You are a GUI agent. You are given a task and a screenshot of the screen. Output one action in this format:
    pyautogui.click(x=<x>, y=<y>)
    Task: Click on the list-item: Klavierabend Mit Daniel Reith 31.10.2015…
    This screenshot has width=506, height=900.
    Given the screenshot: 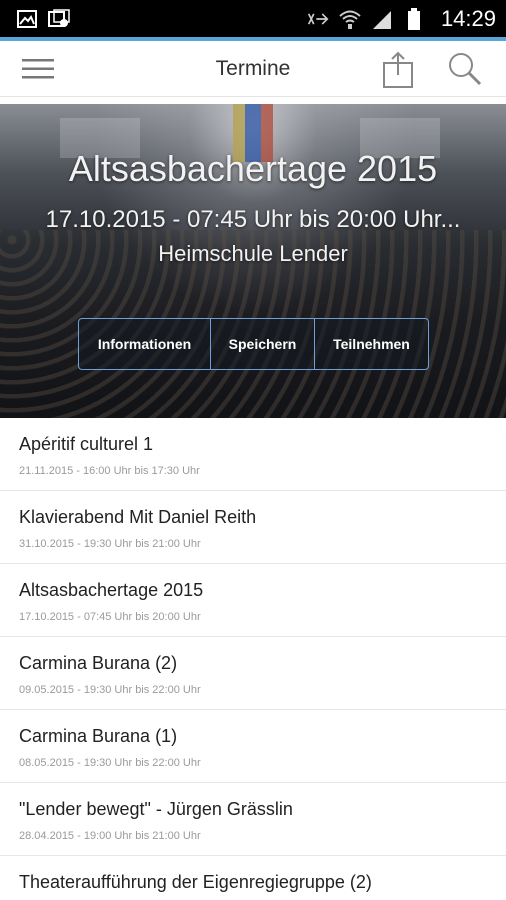 What is the action you would take?
    pyautogui.click(x=253, y=527)
    